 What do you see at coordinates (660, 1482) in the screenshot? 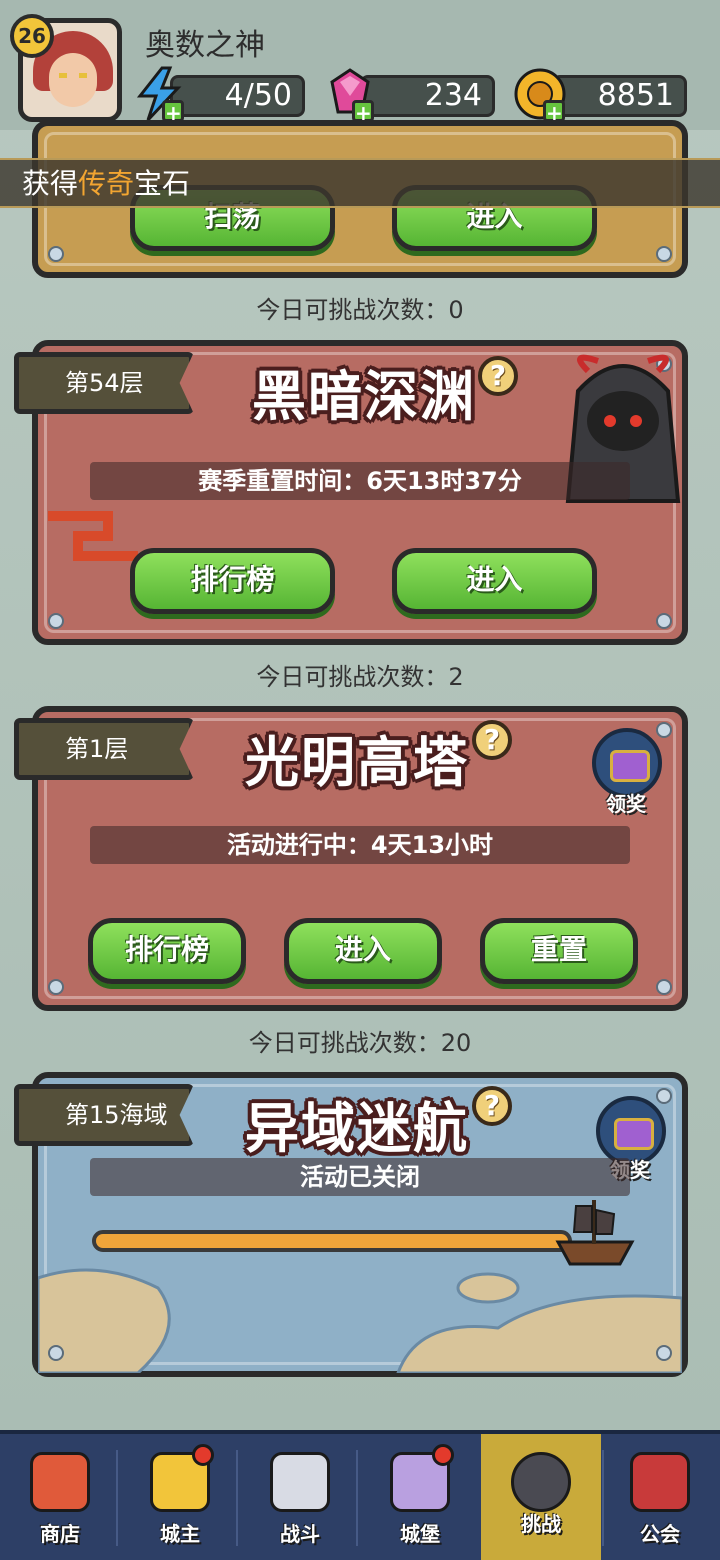
I see `guild-banner-icon` at bounding box center [660, 1482].